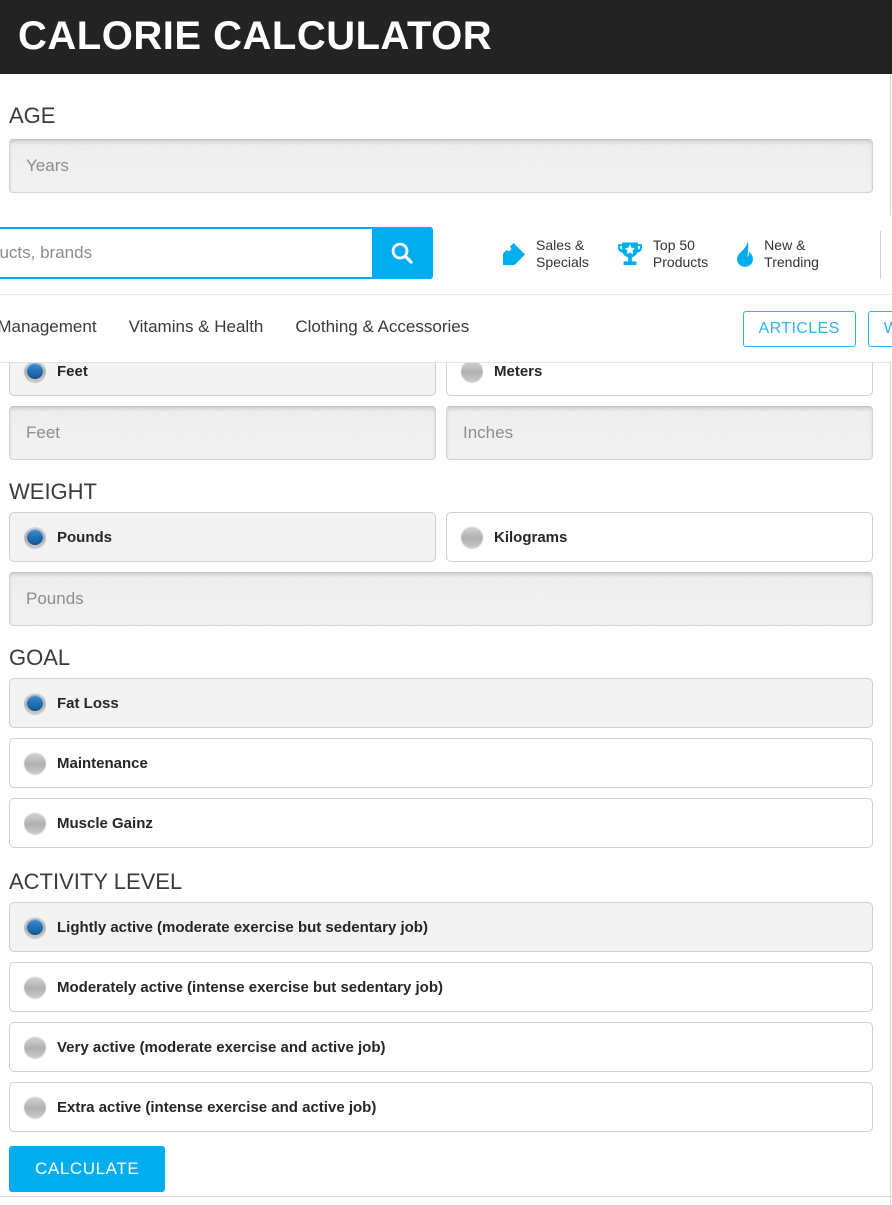 This screenshot has width=892, height=1205. I want to click on weight-unit-pounds: Pounds, so click(222, 537).